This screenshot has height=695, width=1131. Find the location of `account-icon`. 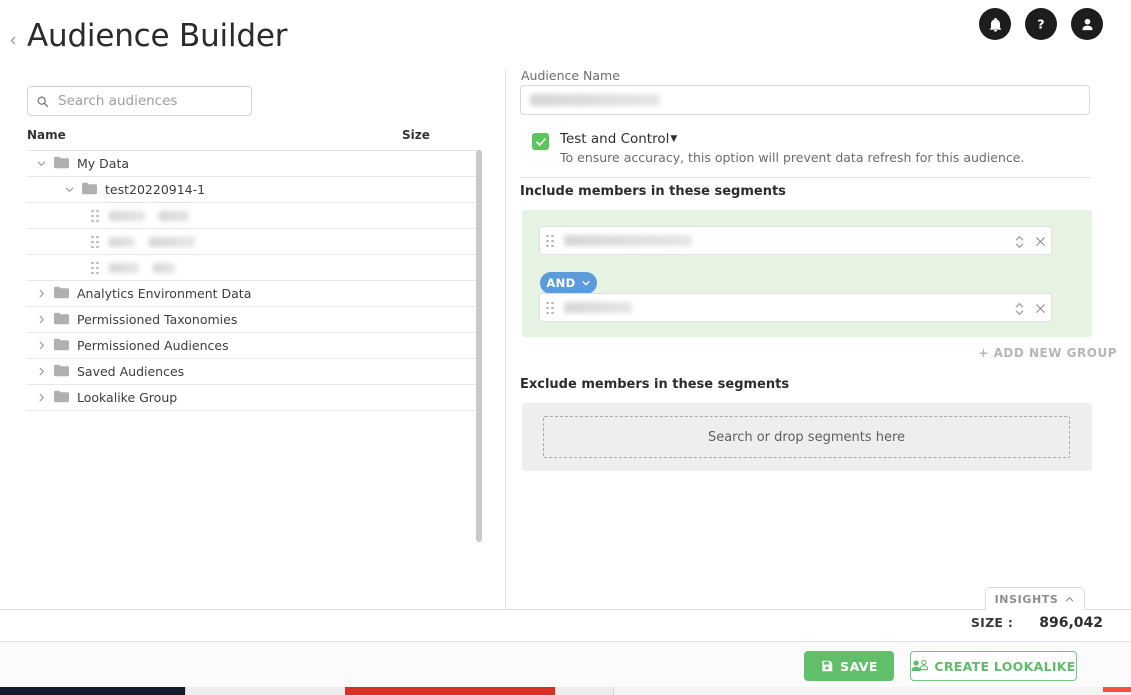

account-icon is located at coordinates (1087, 24).